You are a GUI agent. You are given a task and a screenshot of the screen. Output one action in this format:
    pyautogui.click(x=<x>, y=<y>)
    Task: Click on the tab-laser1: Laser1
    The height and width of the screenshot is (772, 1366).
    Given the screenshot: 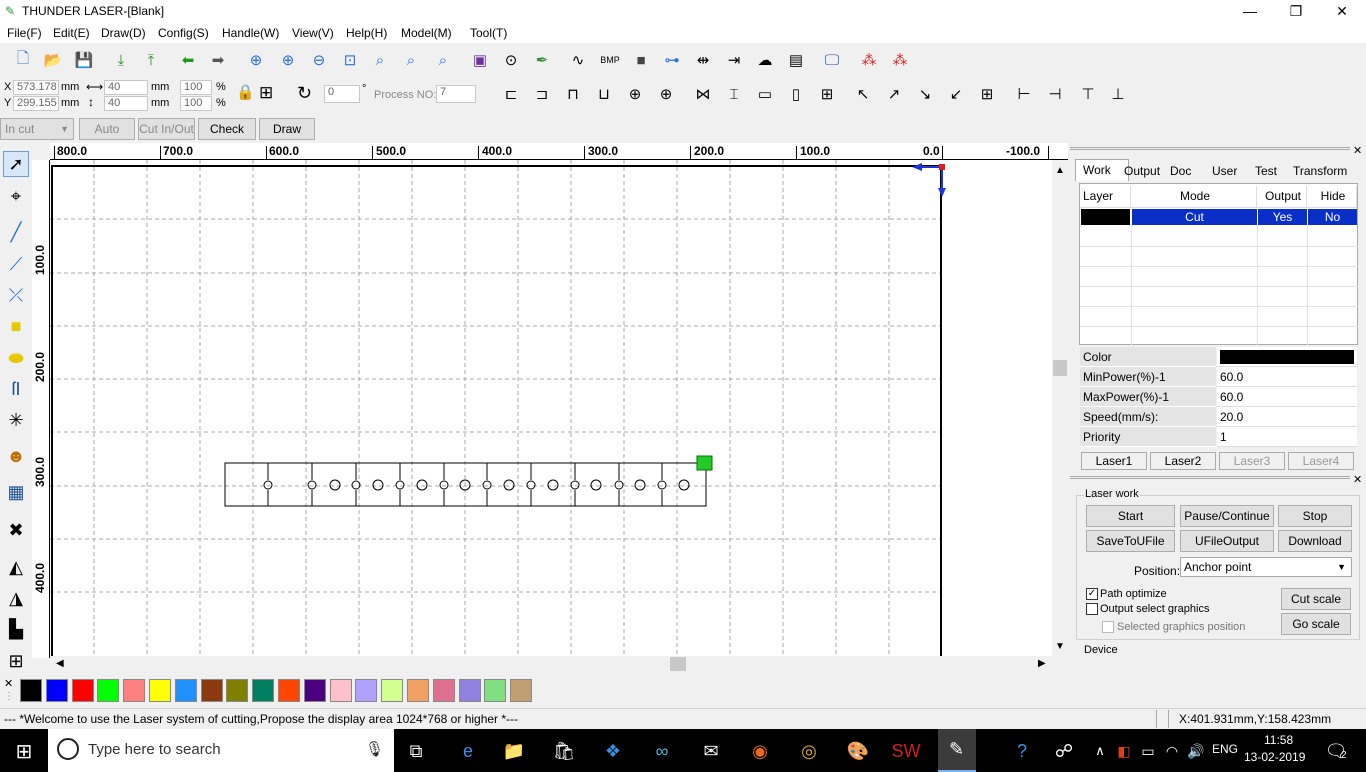 What is the action you would take?
    pyautogui.click(x=1114, y=461)
    